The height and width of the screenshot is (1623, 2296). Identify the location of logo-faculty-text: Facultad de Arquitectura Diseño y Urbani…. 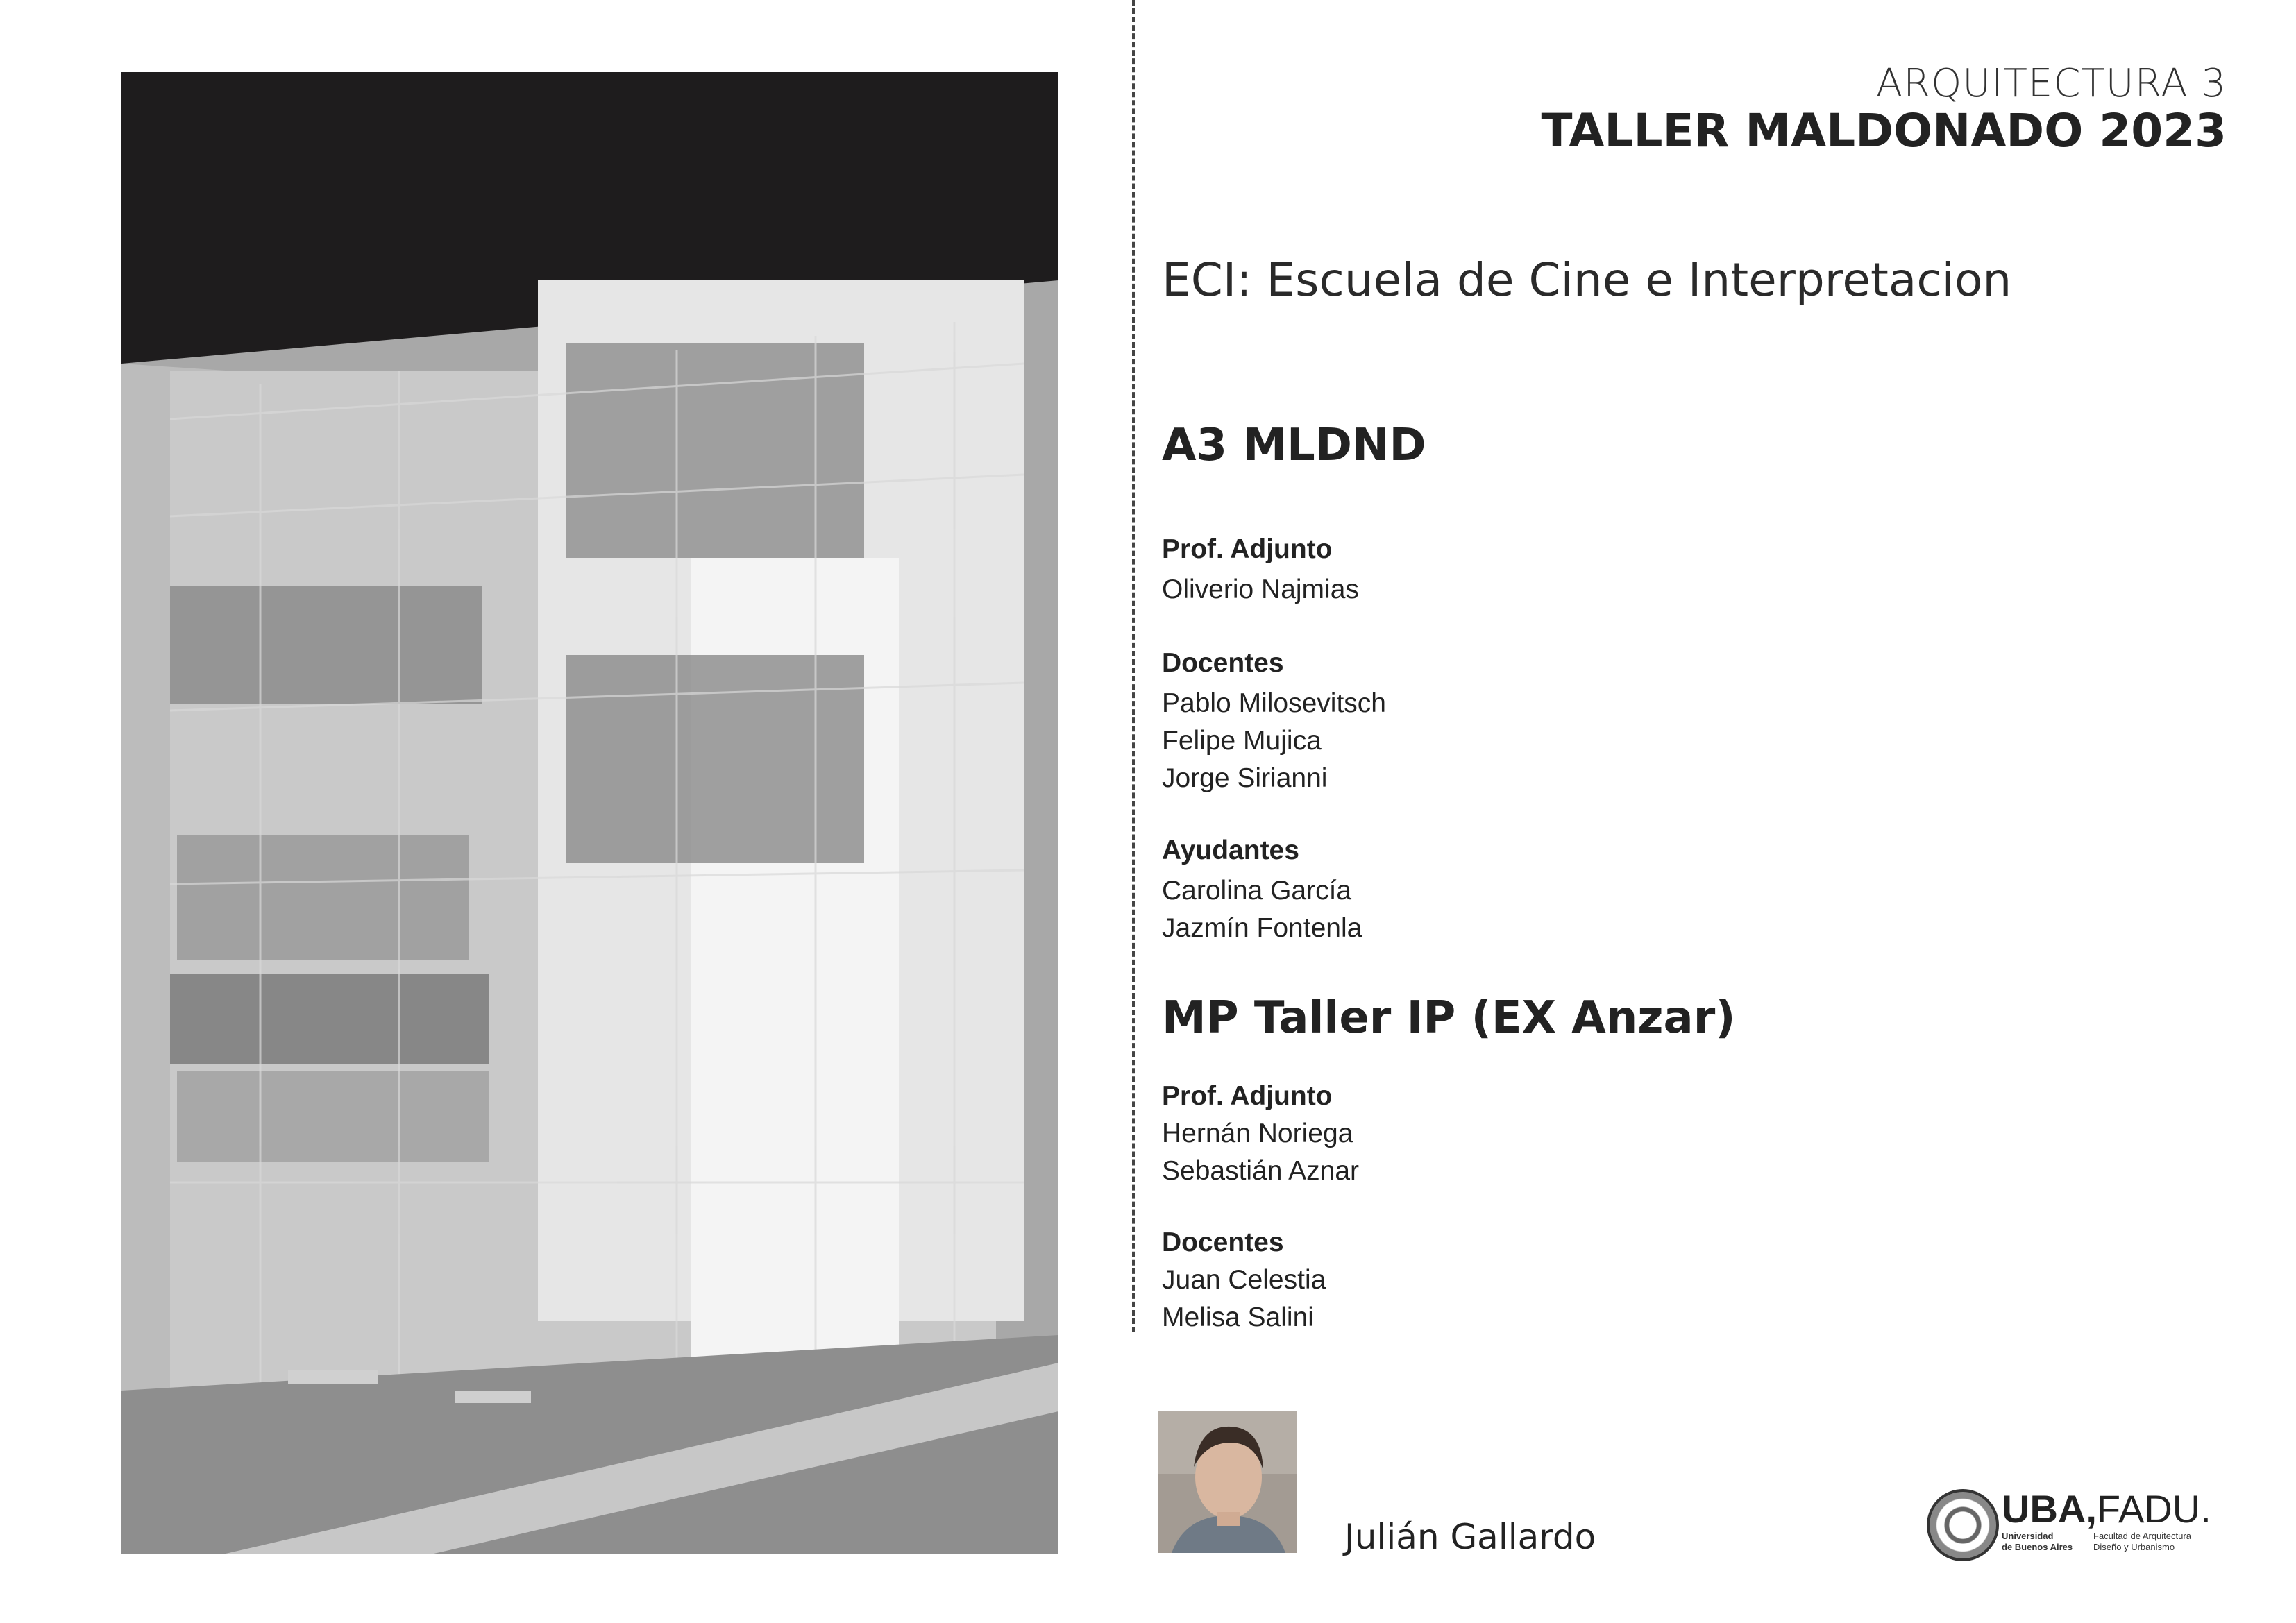
(2142, 1541).